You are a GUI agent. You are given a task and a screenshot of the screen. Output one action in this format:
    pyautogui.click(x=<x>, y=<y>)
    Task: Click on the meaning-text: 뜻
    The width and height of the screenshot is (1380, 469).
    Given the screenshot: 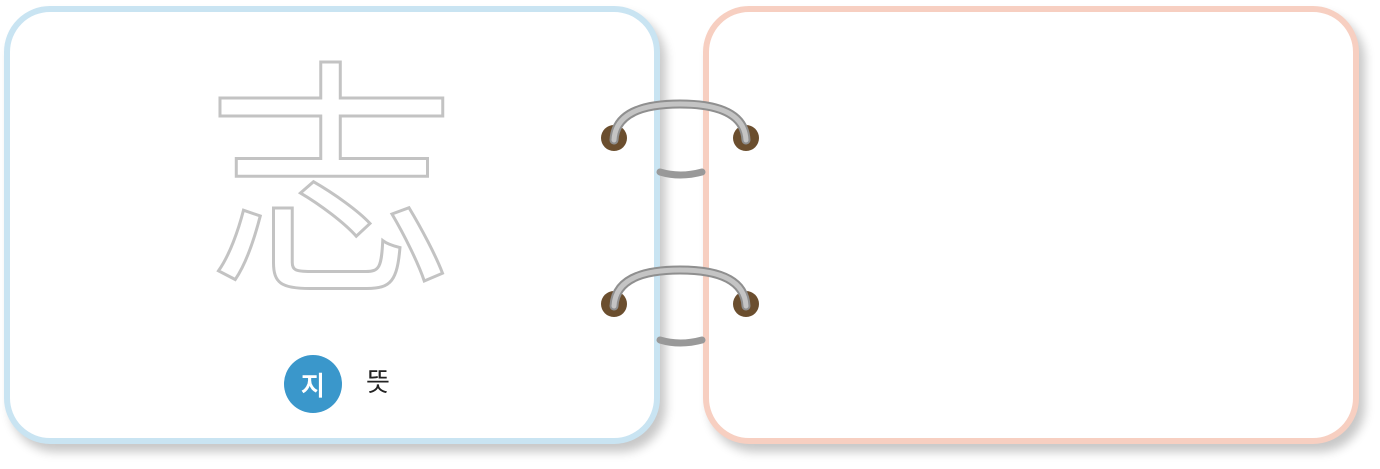 What is the action you would take?
    pyautogui.click(x=378, y=383)
    